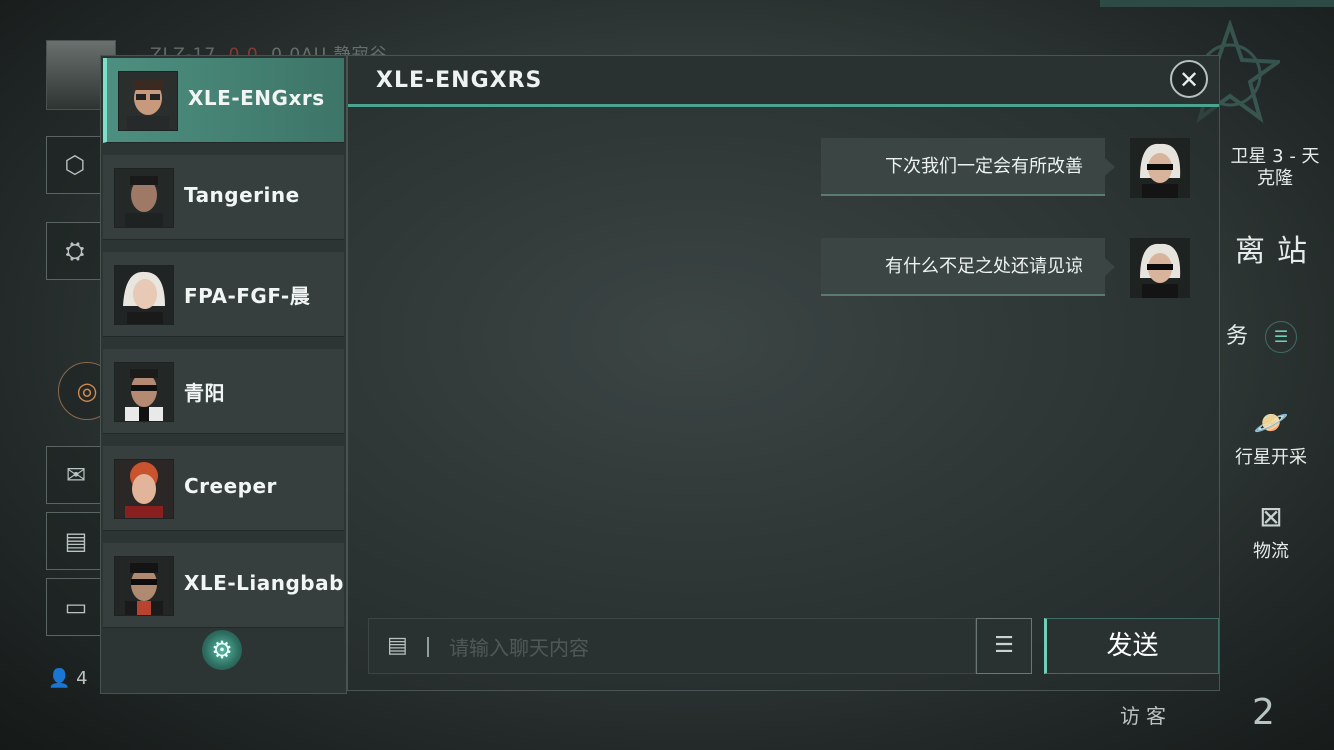  What do you see at coordinates (399, 647) in the screenshot?
I see `keyboard-icon: ▤` at bounding box center [399, 647].